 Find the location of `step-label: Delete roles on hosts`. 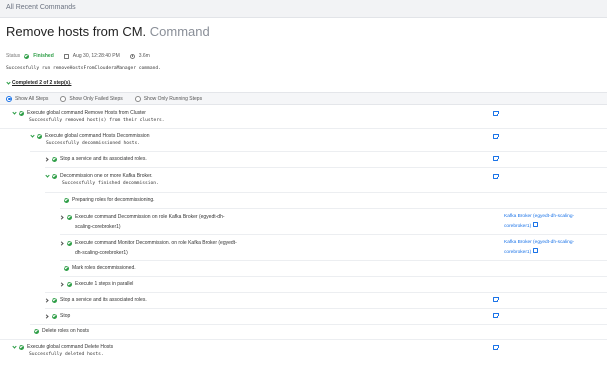

step-label: Delete roles on hosts is located at coordinates (65, 331).